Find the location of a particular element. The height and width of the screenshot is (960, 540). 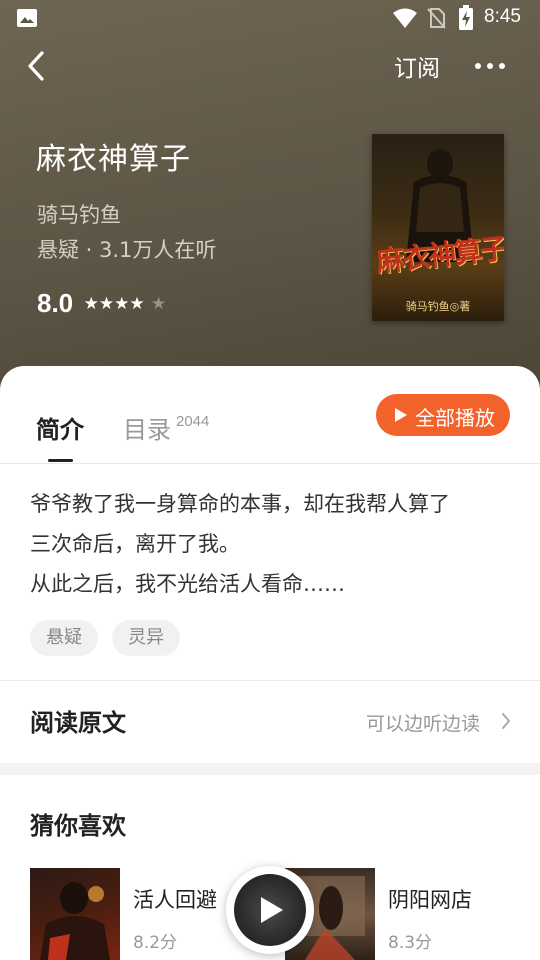

cover-title: 麻衣神算子 is located at coordinates (439, 255).